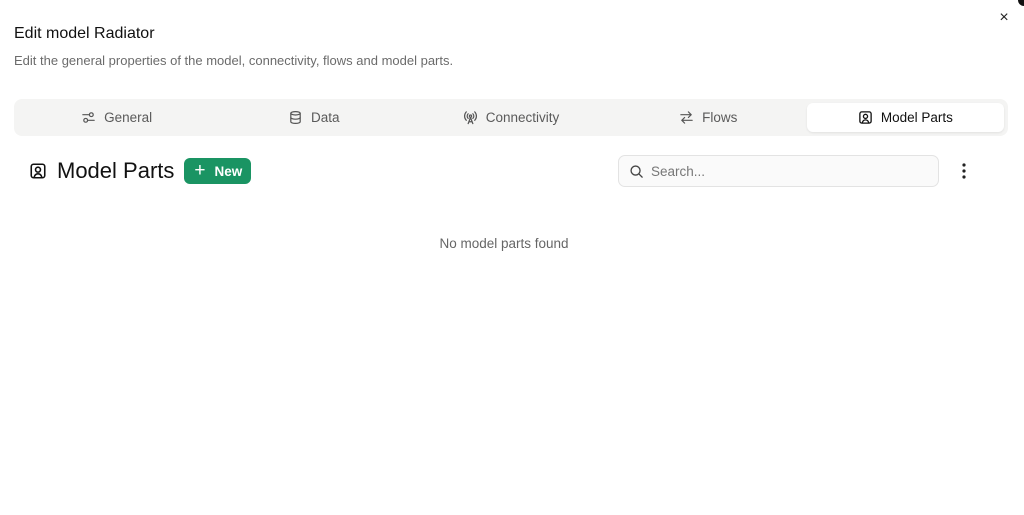 This screenshot has height=515, width=1024. I want to click on section-header: Model Parts + New, so click(140, 171).